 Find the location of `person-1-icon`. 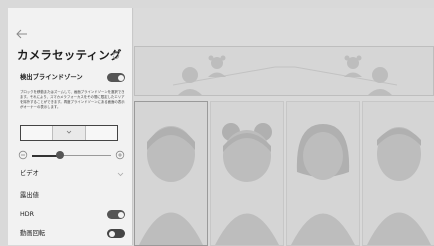

person-1-icon is located at coordinates (171, 185).